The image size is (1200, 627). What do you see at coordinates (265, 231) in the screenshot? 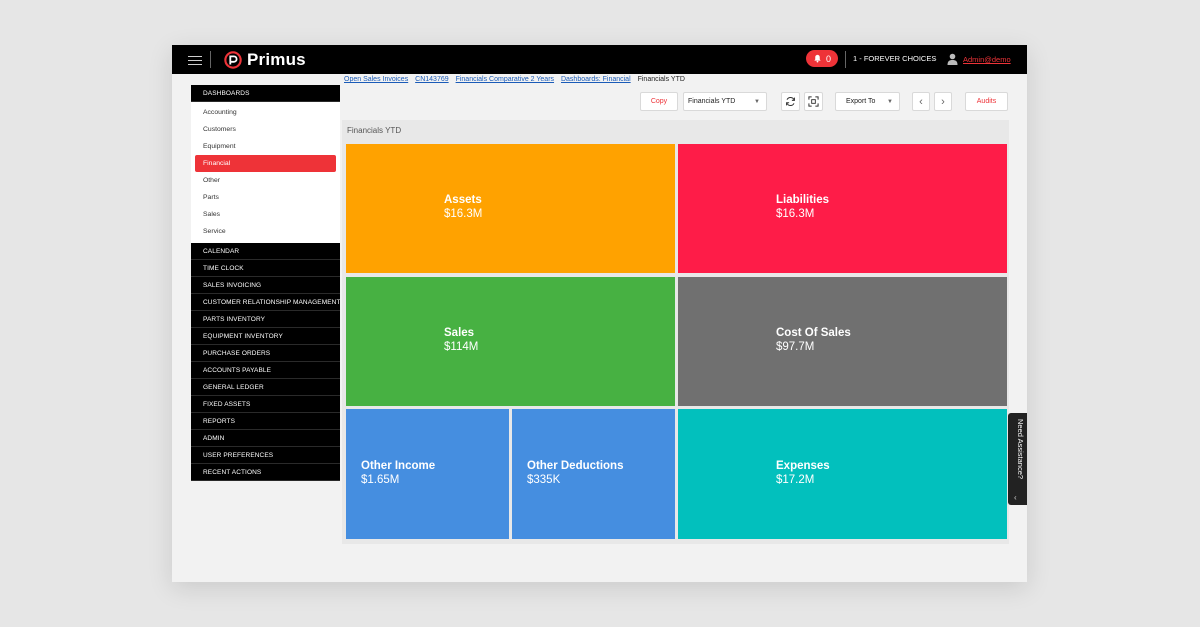
I see `sidebar-item-service: Service` at bounding box center [265, 231].